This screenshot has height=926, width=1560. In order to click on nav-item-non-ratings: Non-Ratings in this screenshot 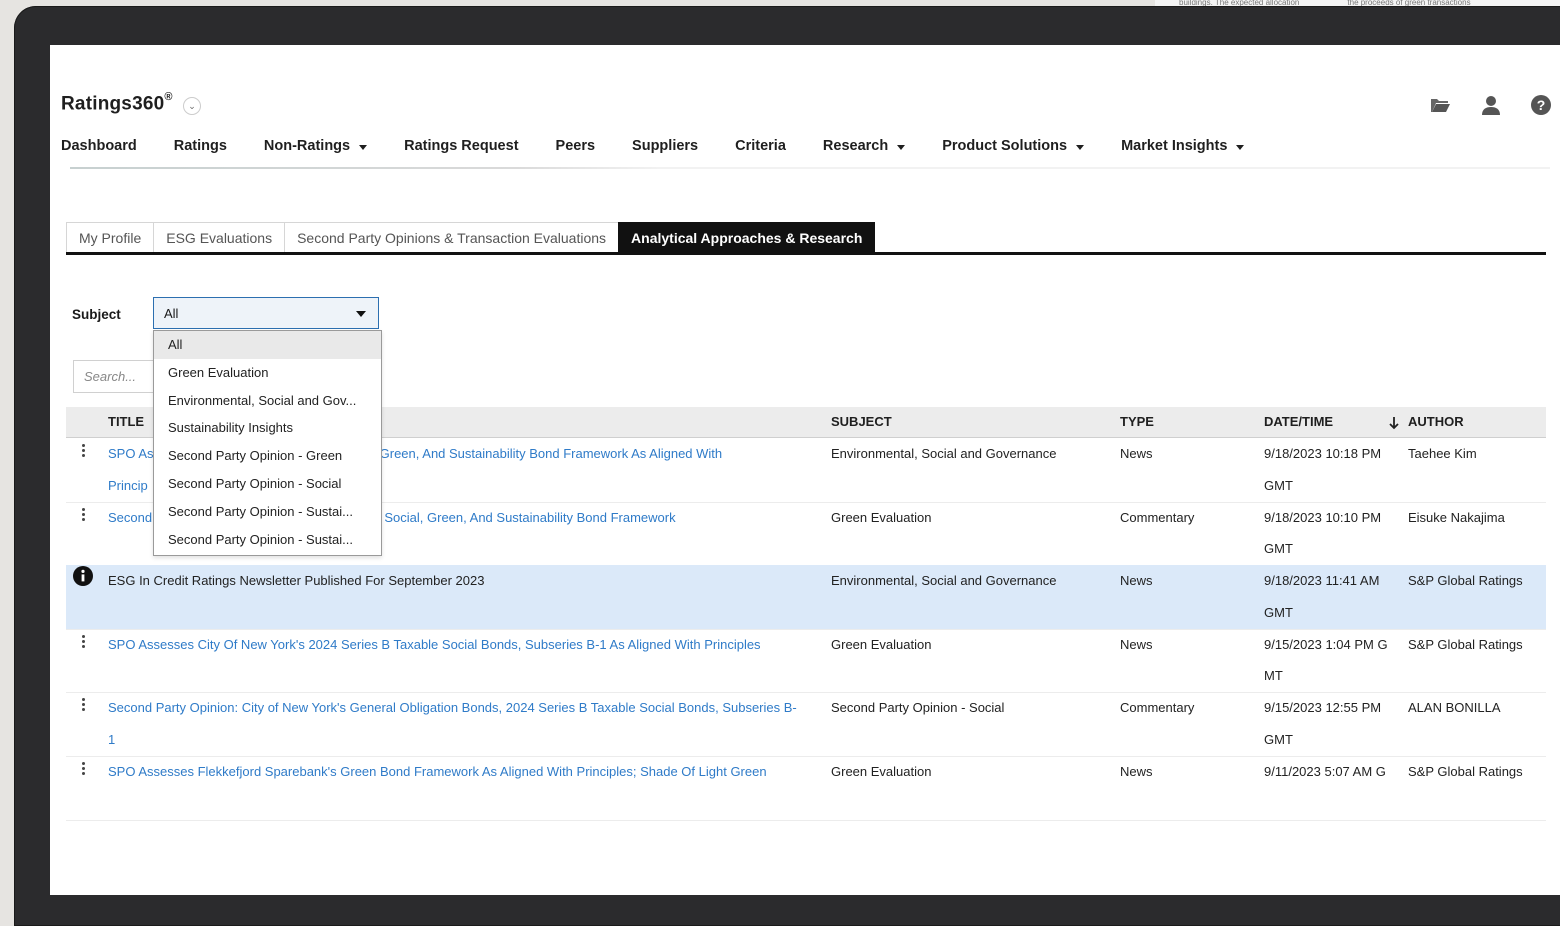, I will do `click(316, 146)`.